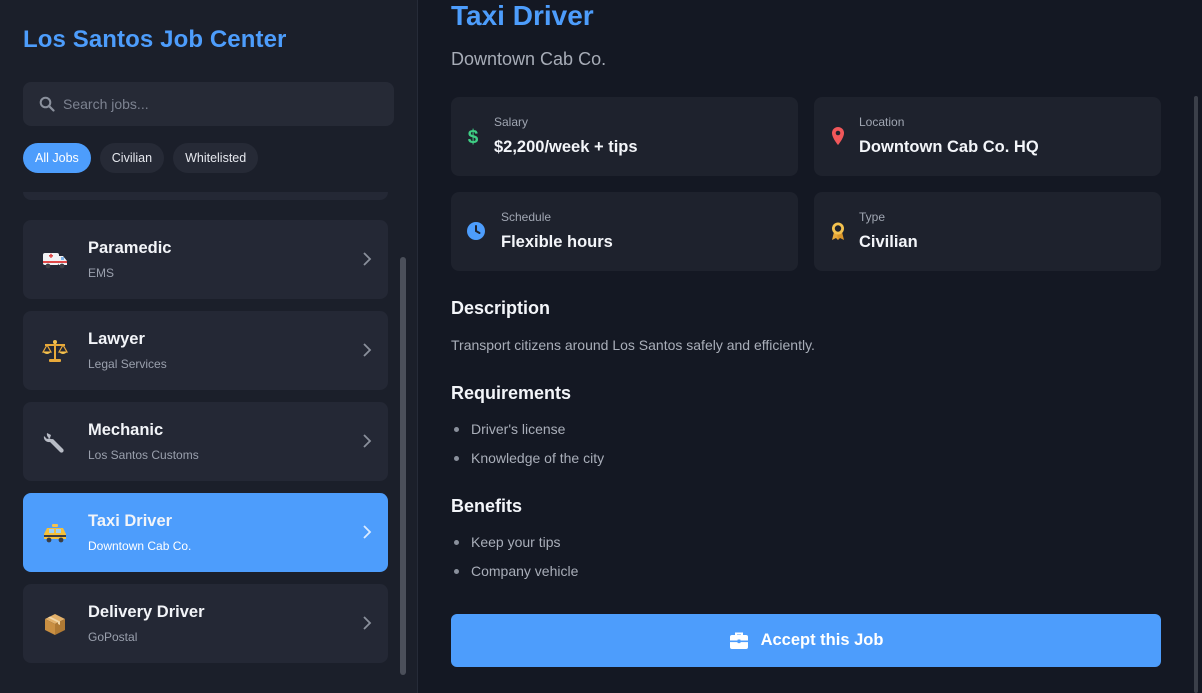 The width and height of the screenshot is (1202, 693). What do you see at coordinates (872, 217) in the screenshot?
I see `type-label: Type` at bounding box center [872, 217].